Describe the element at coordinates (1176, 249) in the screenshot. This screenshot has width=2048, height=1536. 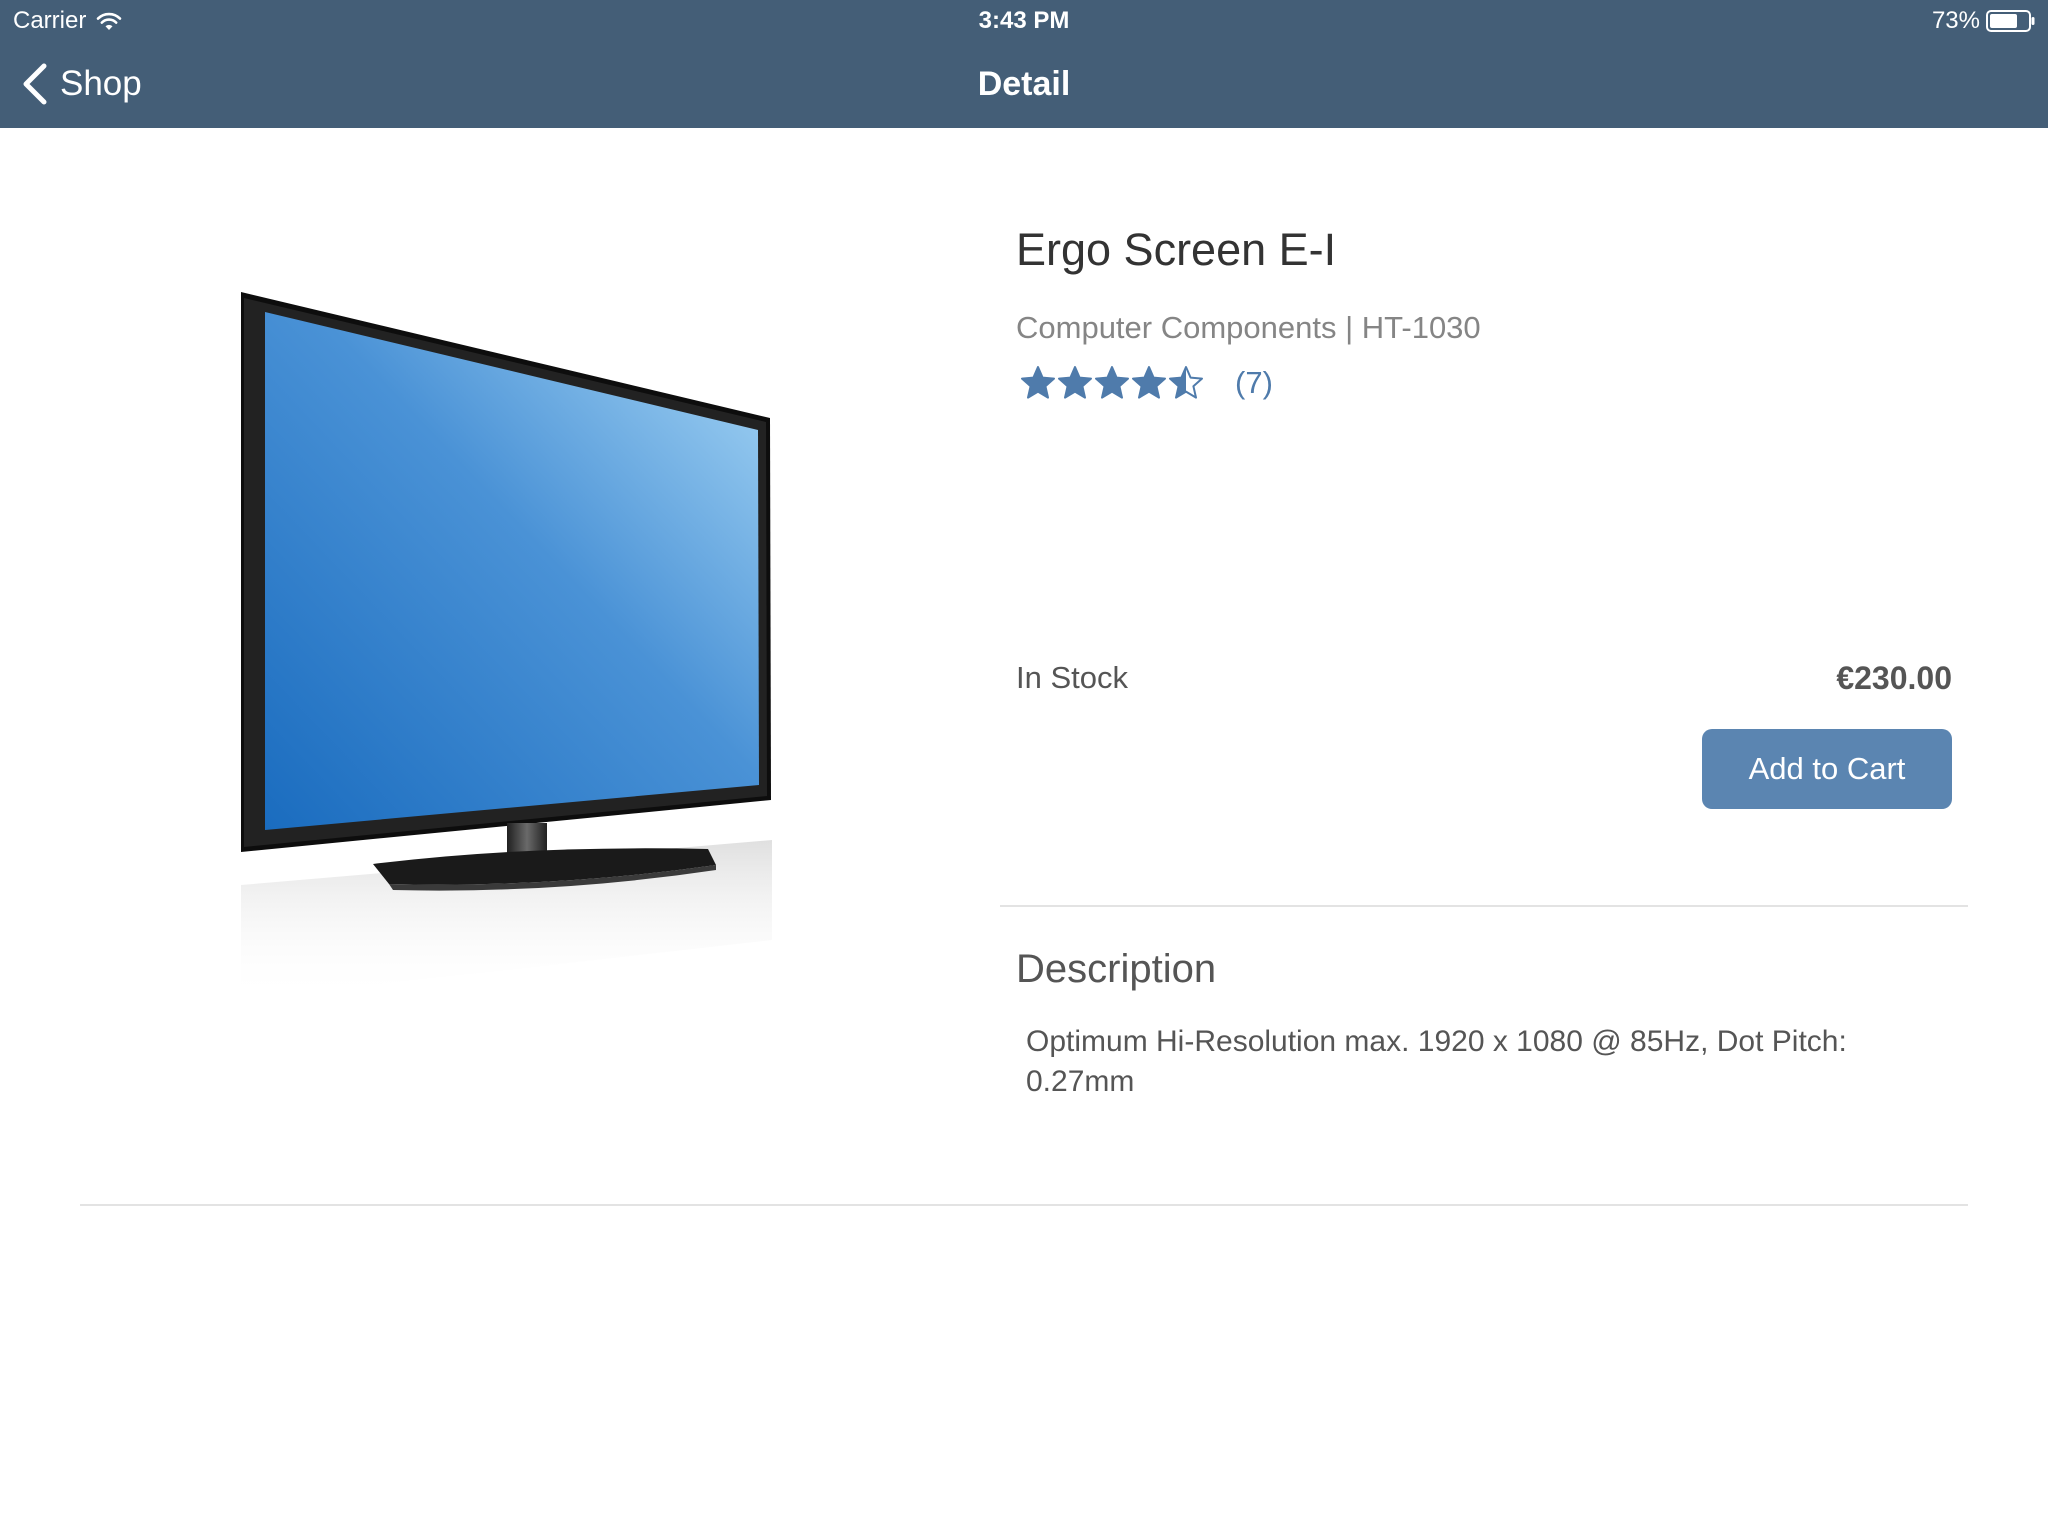
I see `product-title: Ergo Screen E-I` at that location.